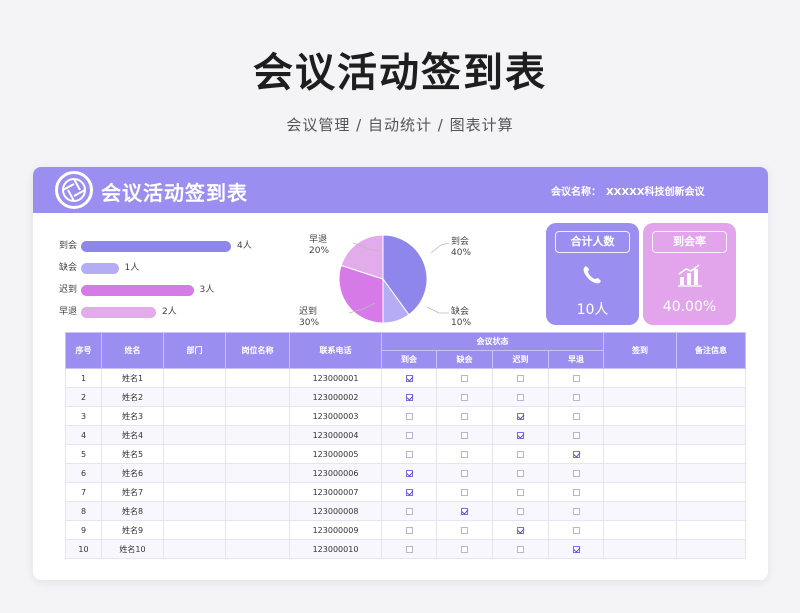 The image size is (800, 613). What do you see at coordinates (83, 416) in the screenshot?
I see `row-number: 3` at bounding box center [83, 416].